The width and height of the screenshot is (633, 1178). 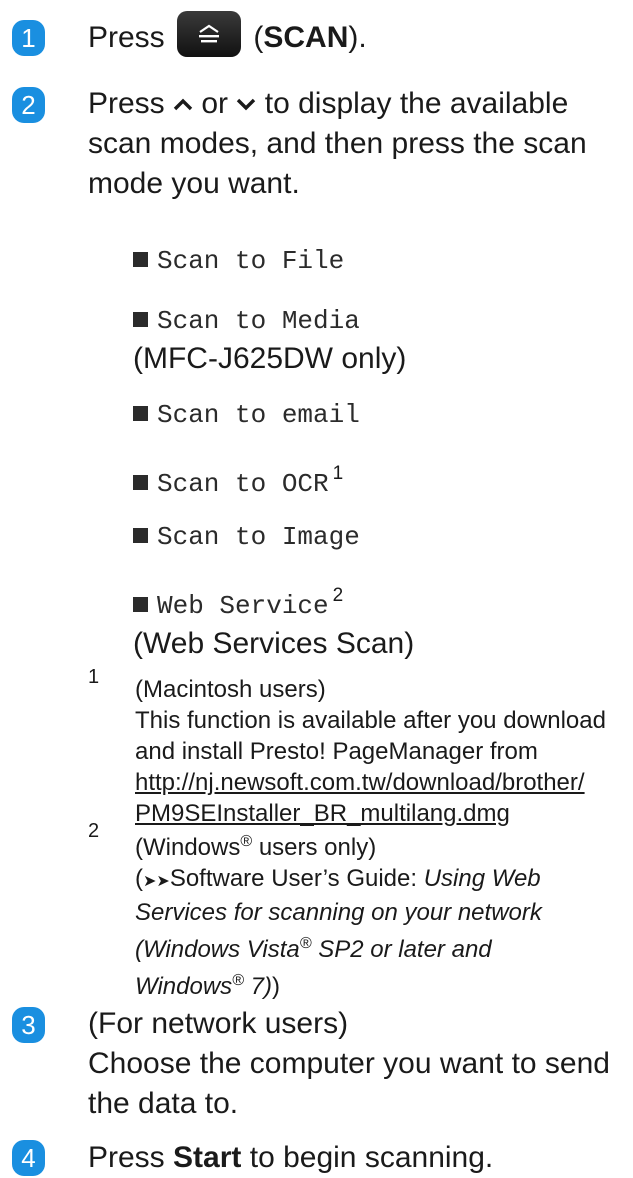 What do you see at coordinates (338, 595) in the screenshot?
I see `footnote-ref: 2` at bounding box center [338, 595].